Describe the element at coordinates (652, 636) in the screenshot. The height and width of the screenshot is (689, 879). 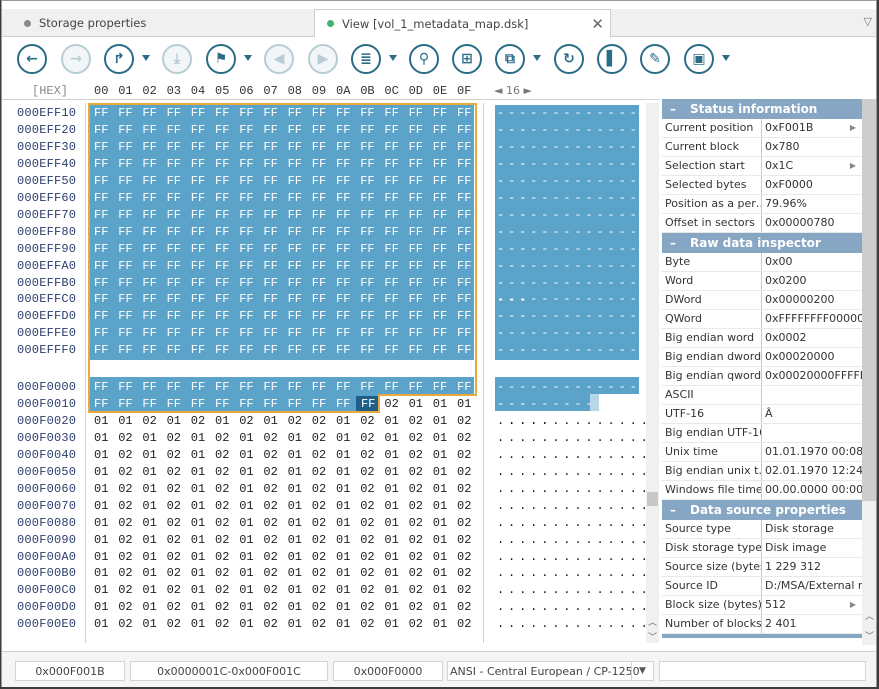
I see `scroll-down-icon: ﹀` at that location.